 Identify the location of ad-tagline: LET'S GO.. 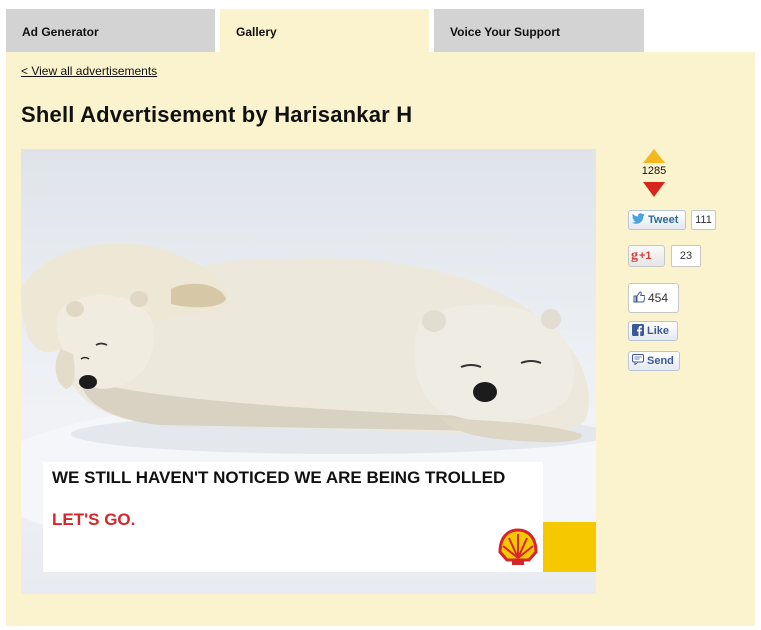
(94, 519).